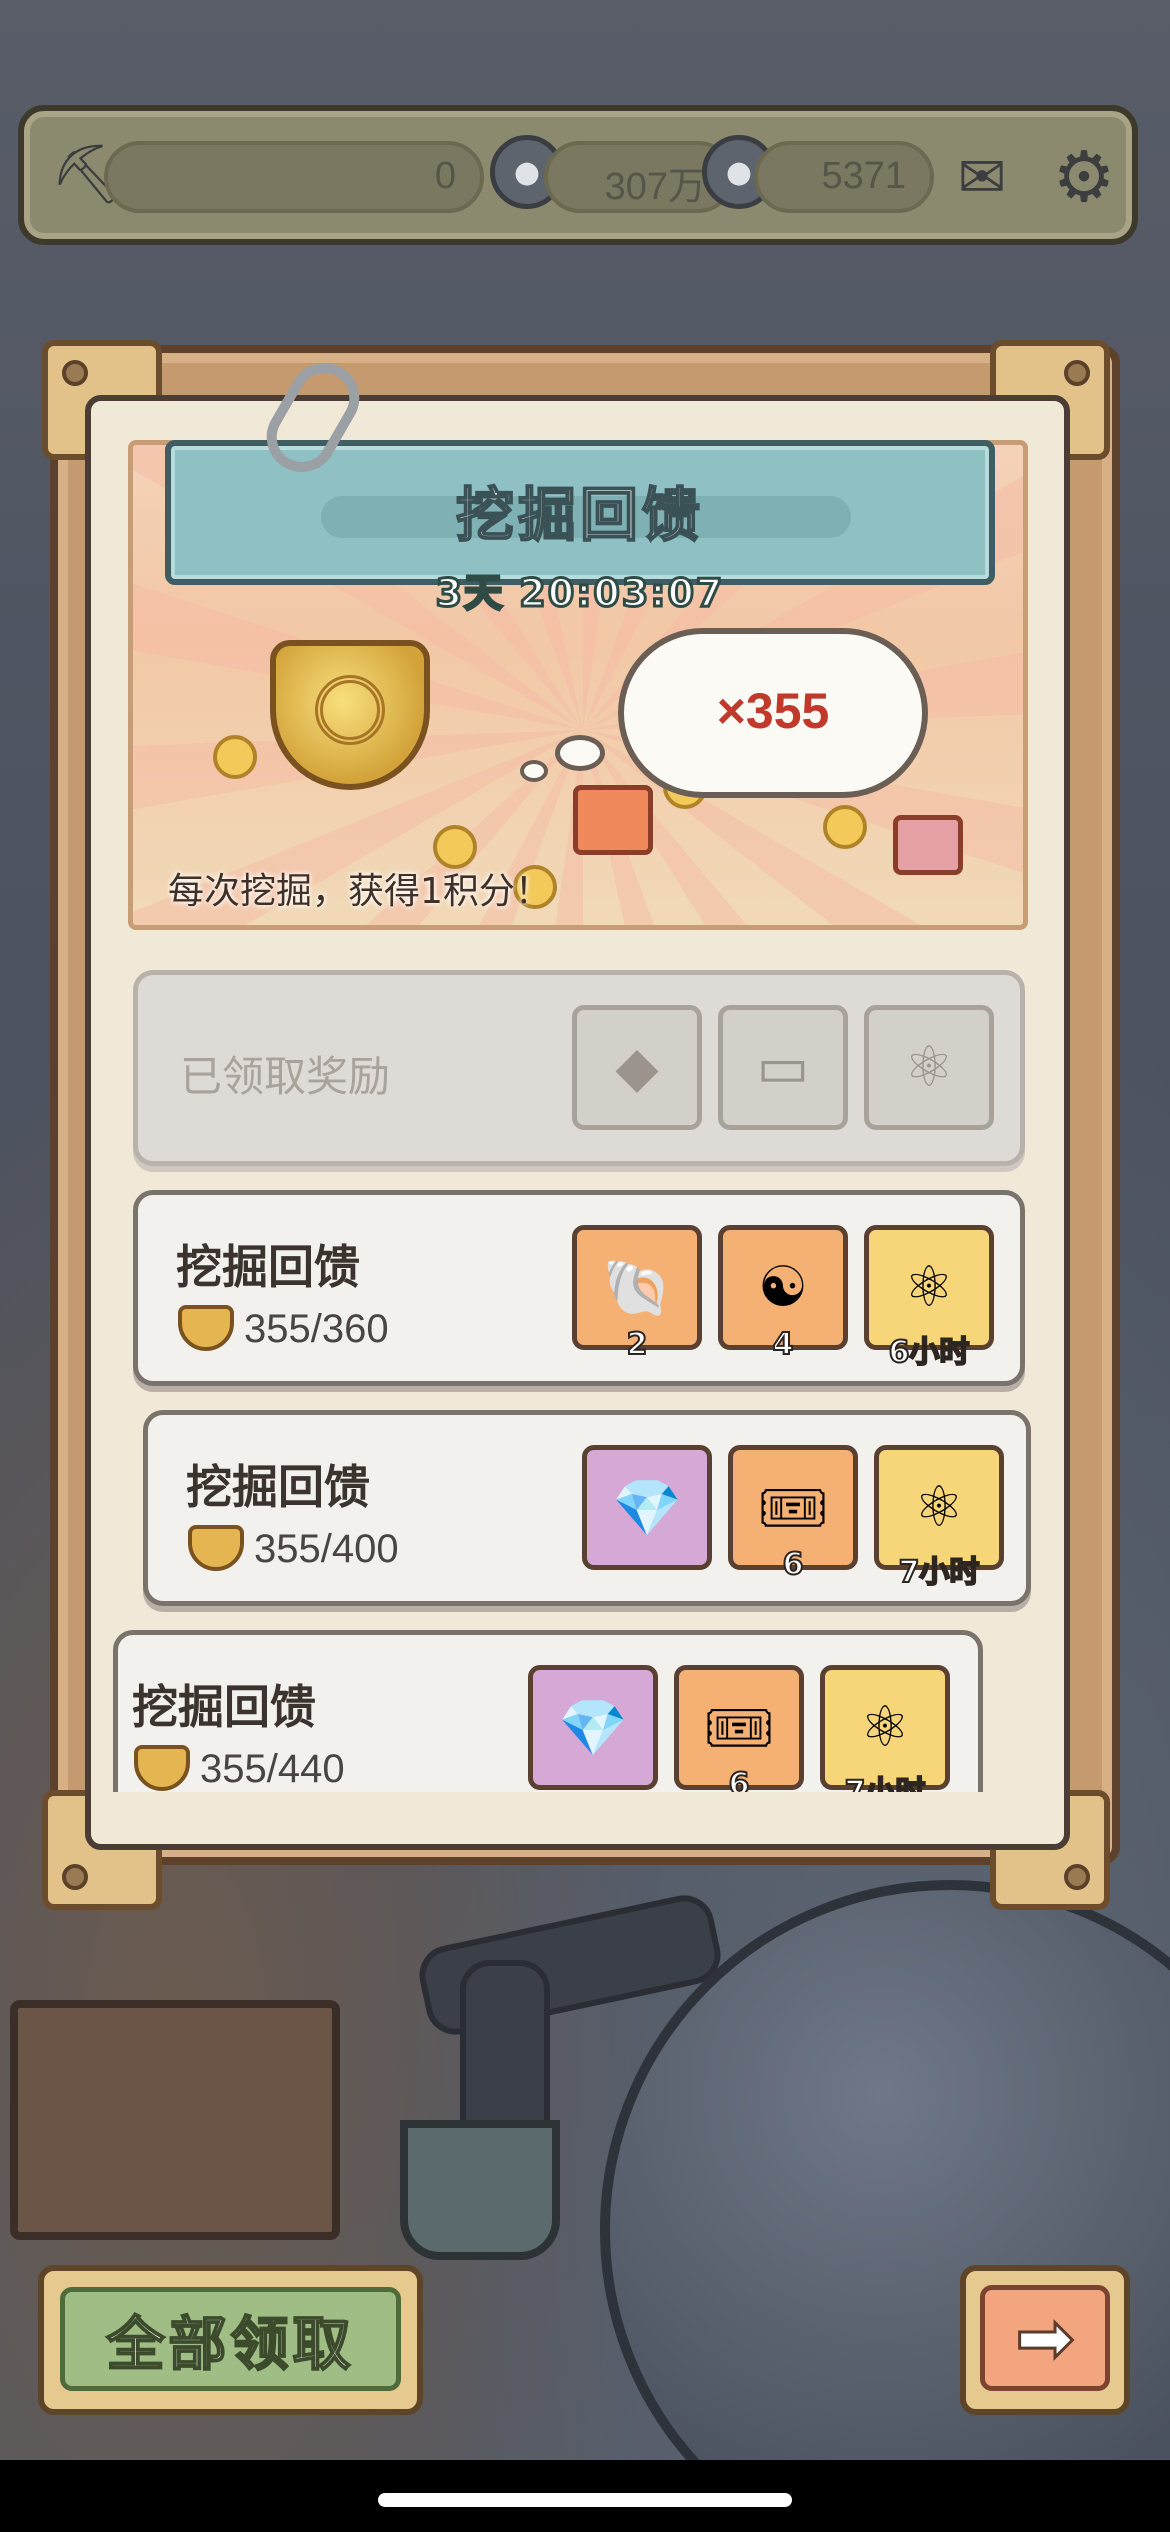  I want to click on reward-row: 挖掘回馈 355/400 💎 🎟 6 ⚛ 7小时, so click(587, 1508).